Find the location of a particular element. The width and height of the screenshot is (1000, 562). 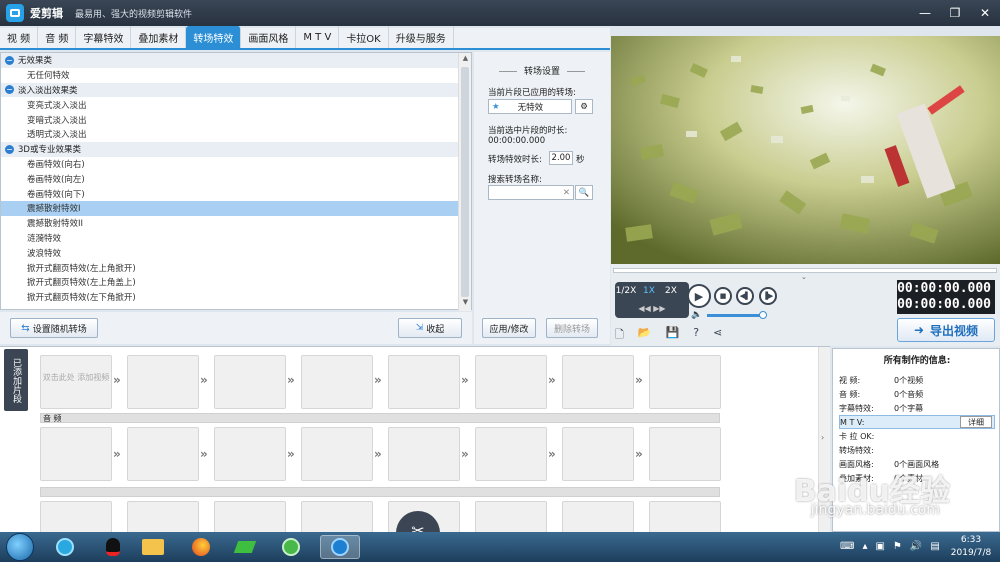

tab-audio: 音 频 is located at coordinates (57, 37).